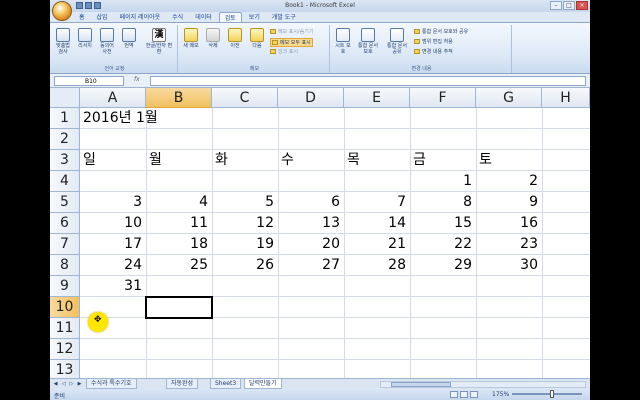 The height and width of the screenshot is (400, 640). I want to click on maximize-button: □, so click(569, 5).